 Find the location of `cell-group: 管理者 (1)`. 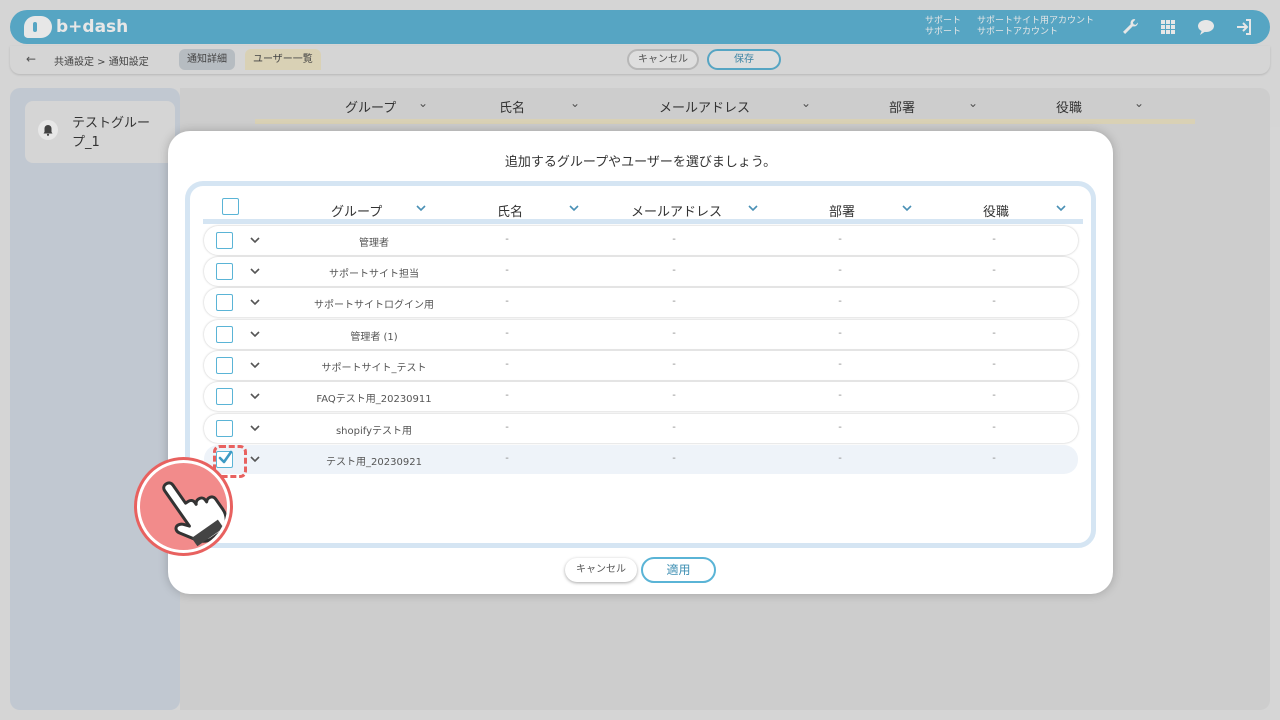

cell-group: 管理者 (1) is located at coordinates (374, 337).